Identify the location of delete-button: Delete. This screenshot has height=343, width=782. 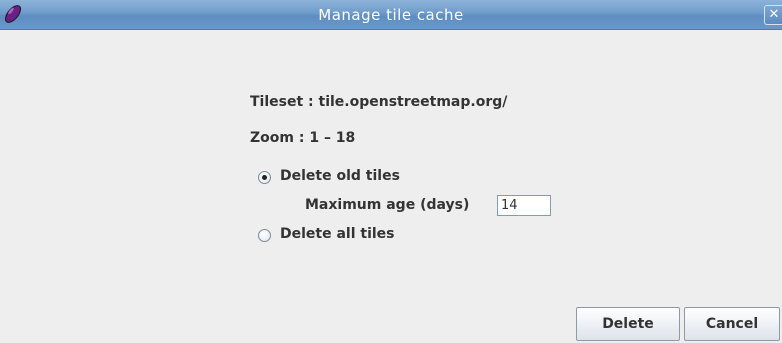
(628, 324).